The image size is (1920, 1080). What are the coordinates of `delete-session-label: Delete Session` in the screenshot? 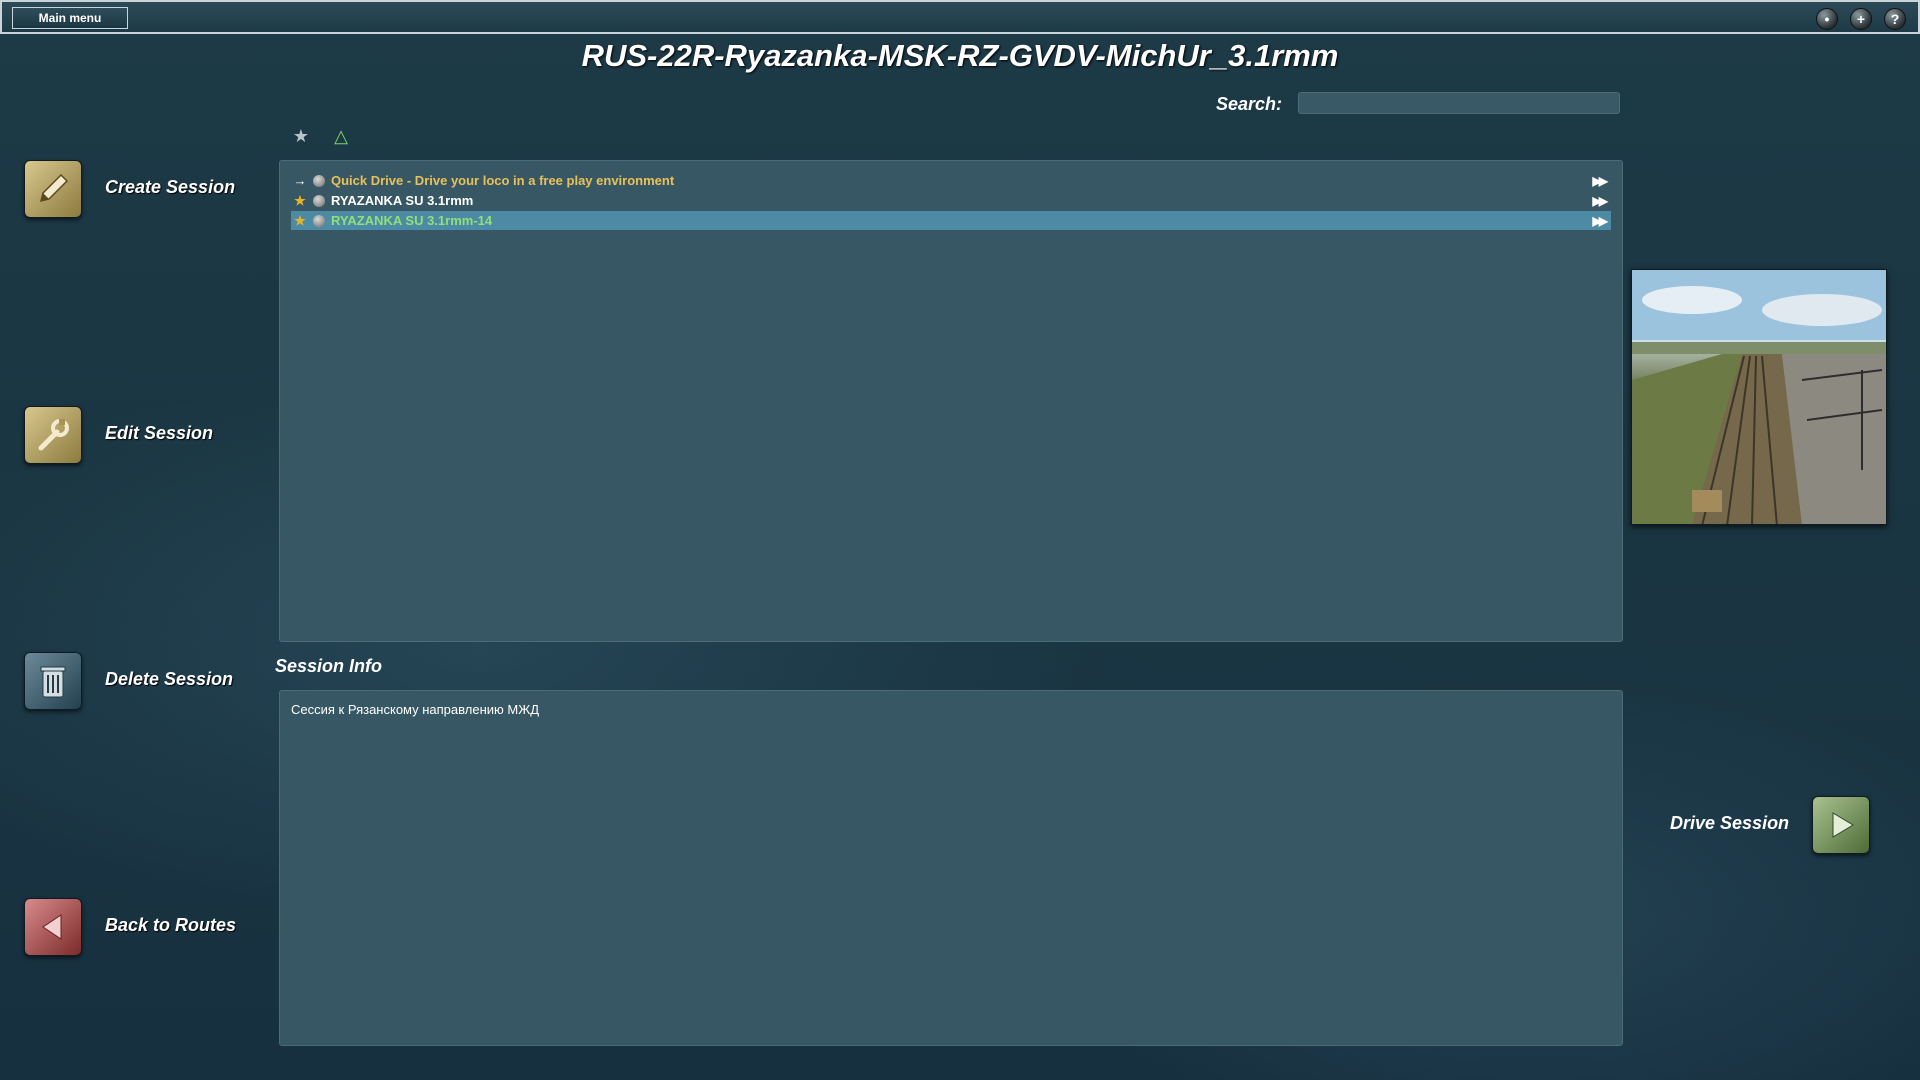 It's located at (169, 679).